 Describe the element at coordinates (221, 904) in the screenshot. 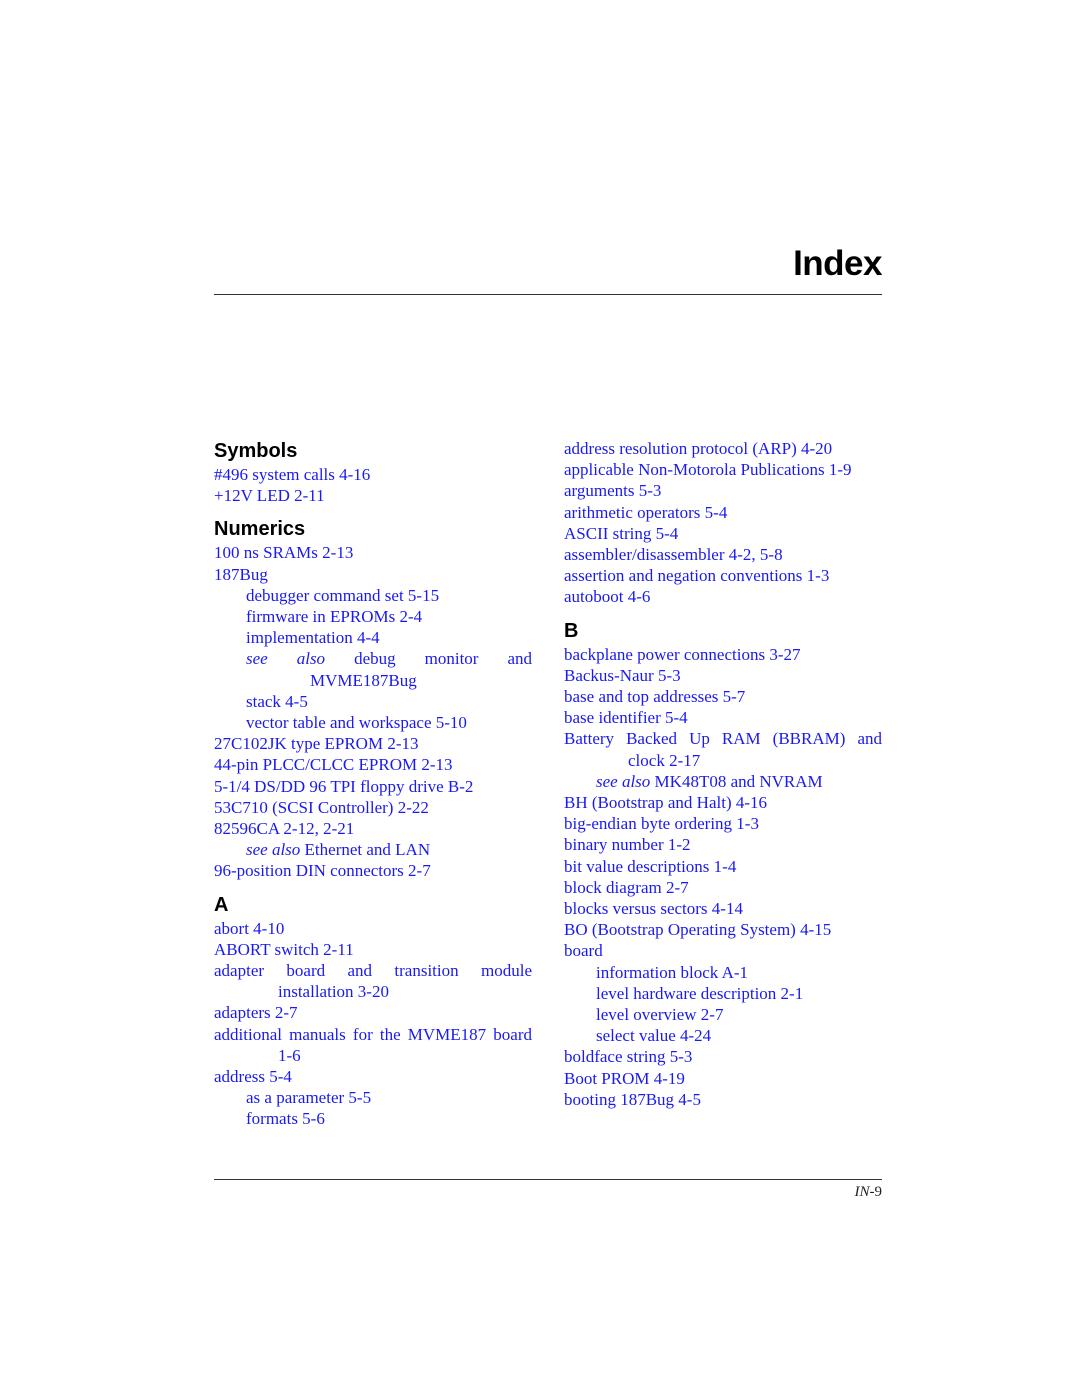

I see `section-heading-a: A` at that location.